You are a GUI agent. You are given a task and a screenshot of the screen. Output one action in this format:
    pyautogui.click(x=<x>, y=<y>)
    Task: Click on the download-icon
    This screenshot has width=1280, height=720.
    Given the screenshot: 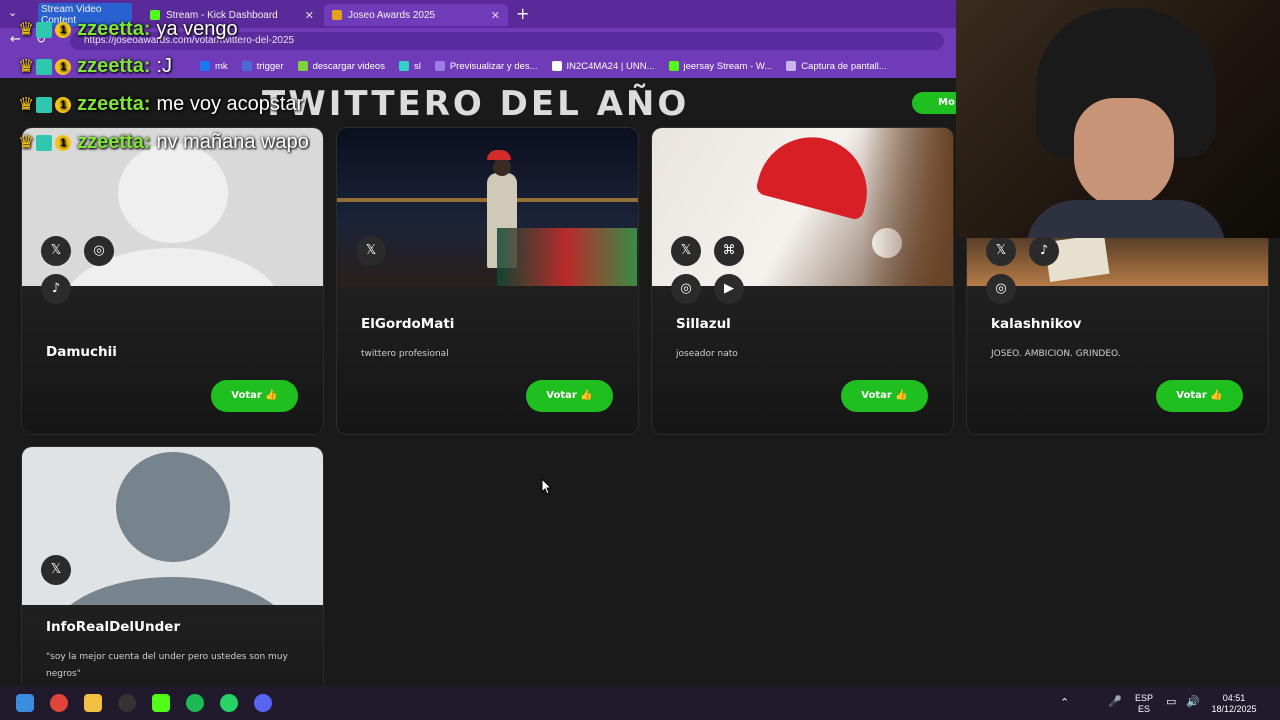 What is the action you would take?
    pyautogui.click(x=302, y=66)
    